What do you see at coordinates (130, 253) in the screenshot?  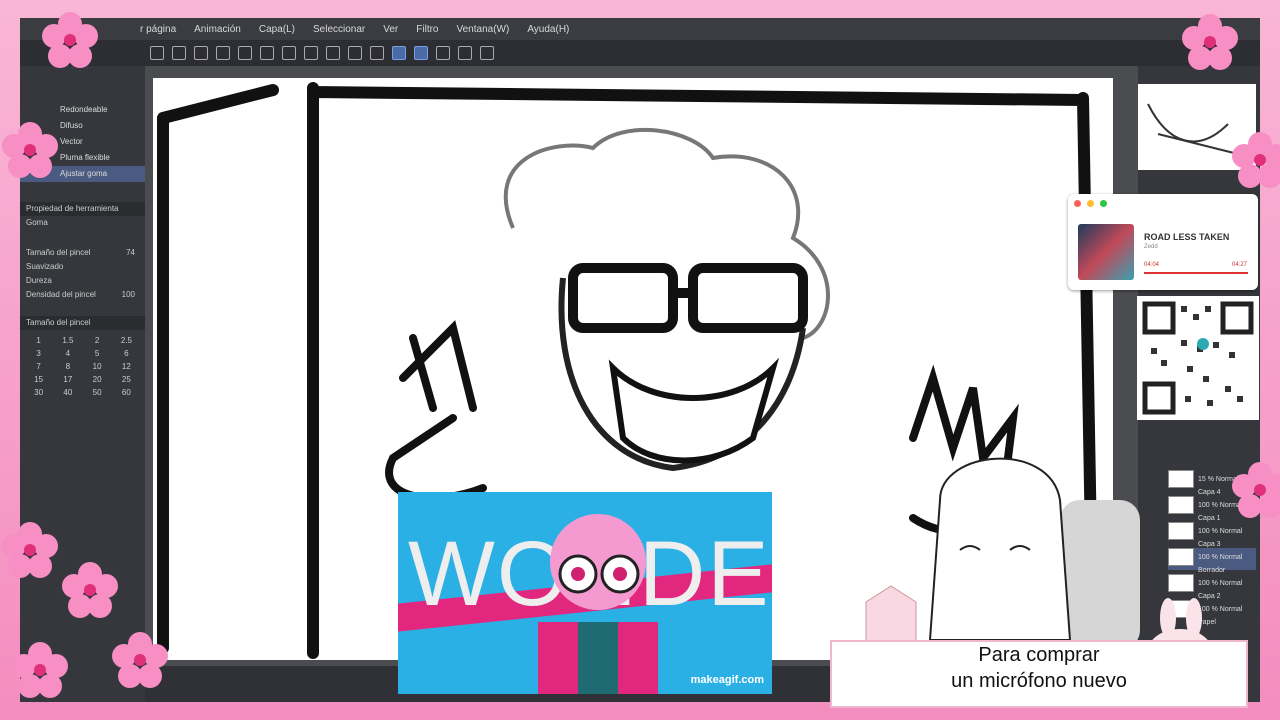 I see `field-value: 74` at bounding box center [130, 253].